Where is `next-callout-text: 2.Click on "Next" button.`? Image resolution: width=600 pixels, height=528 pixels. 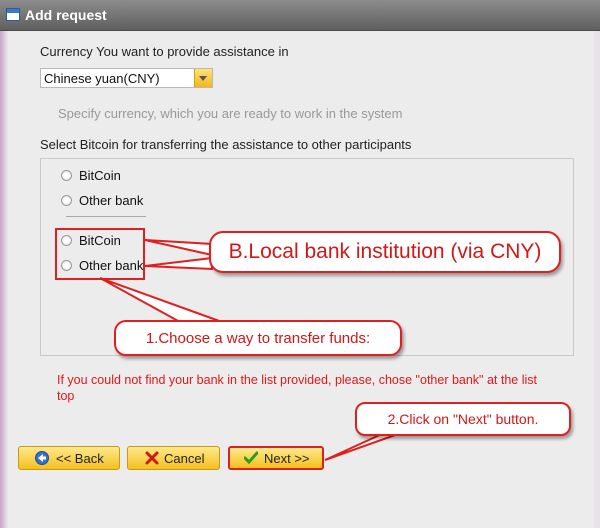 next-callout-text: 2.Click on "Next" button. is located at coordinates (463, 419).